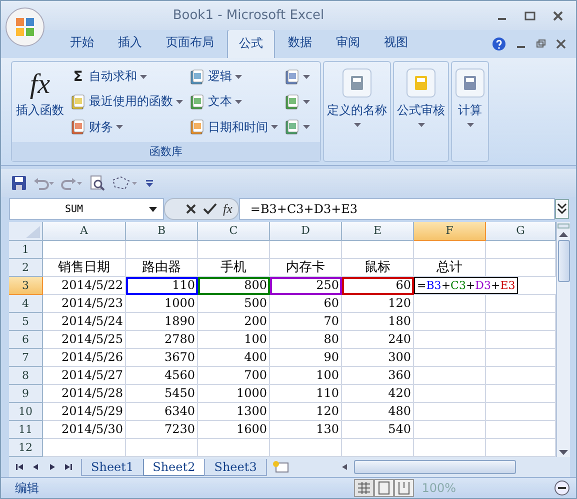 Image resolution: width=577 pixels, height=499 pixels. Describe the element at coordinates (162, 322) in the screenshot. I see `table-cell: 1890` at that location.